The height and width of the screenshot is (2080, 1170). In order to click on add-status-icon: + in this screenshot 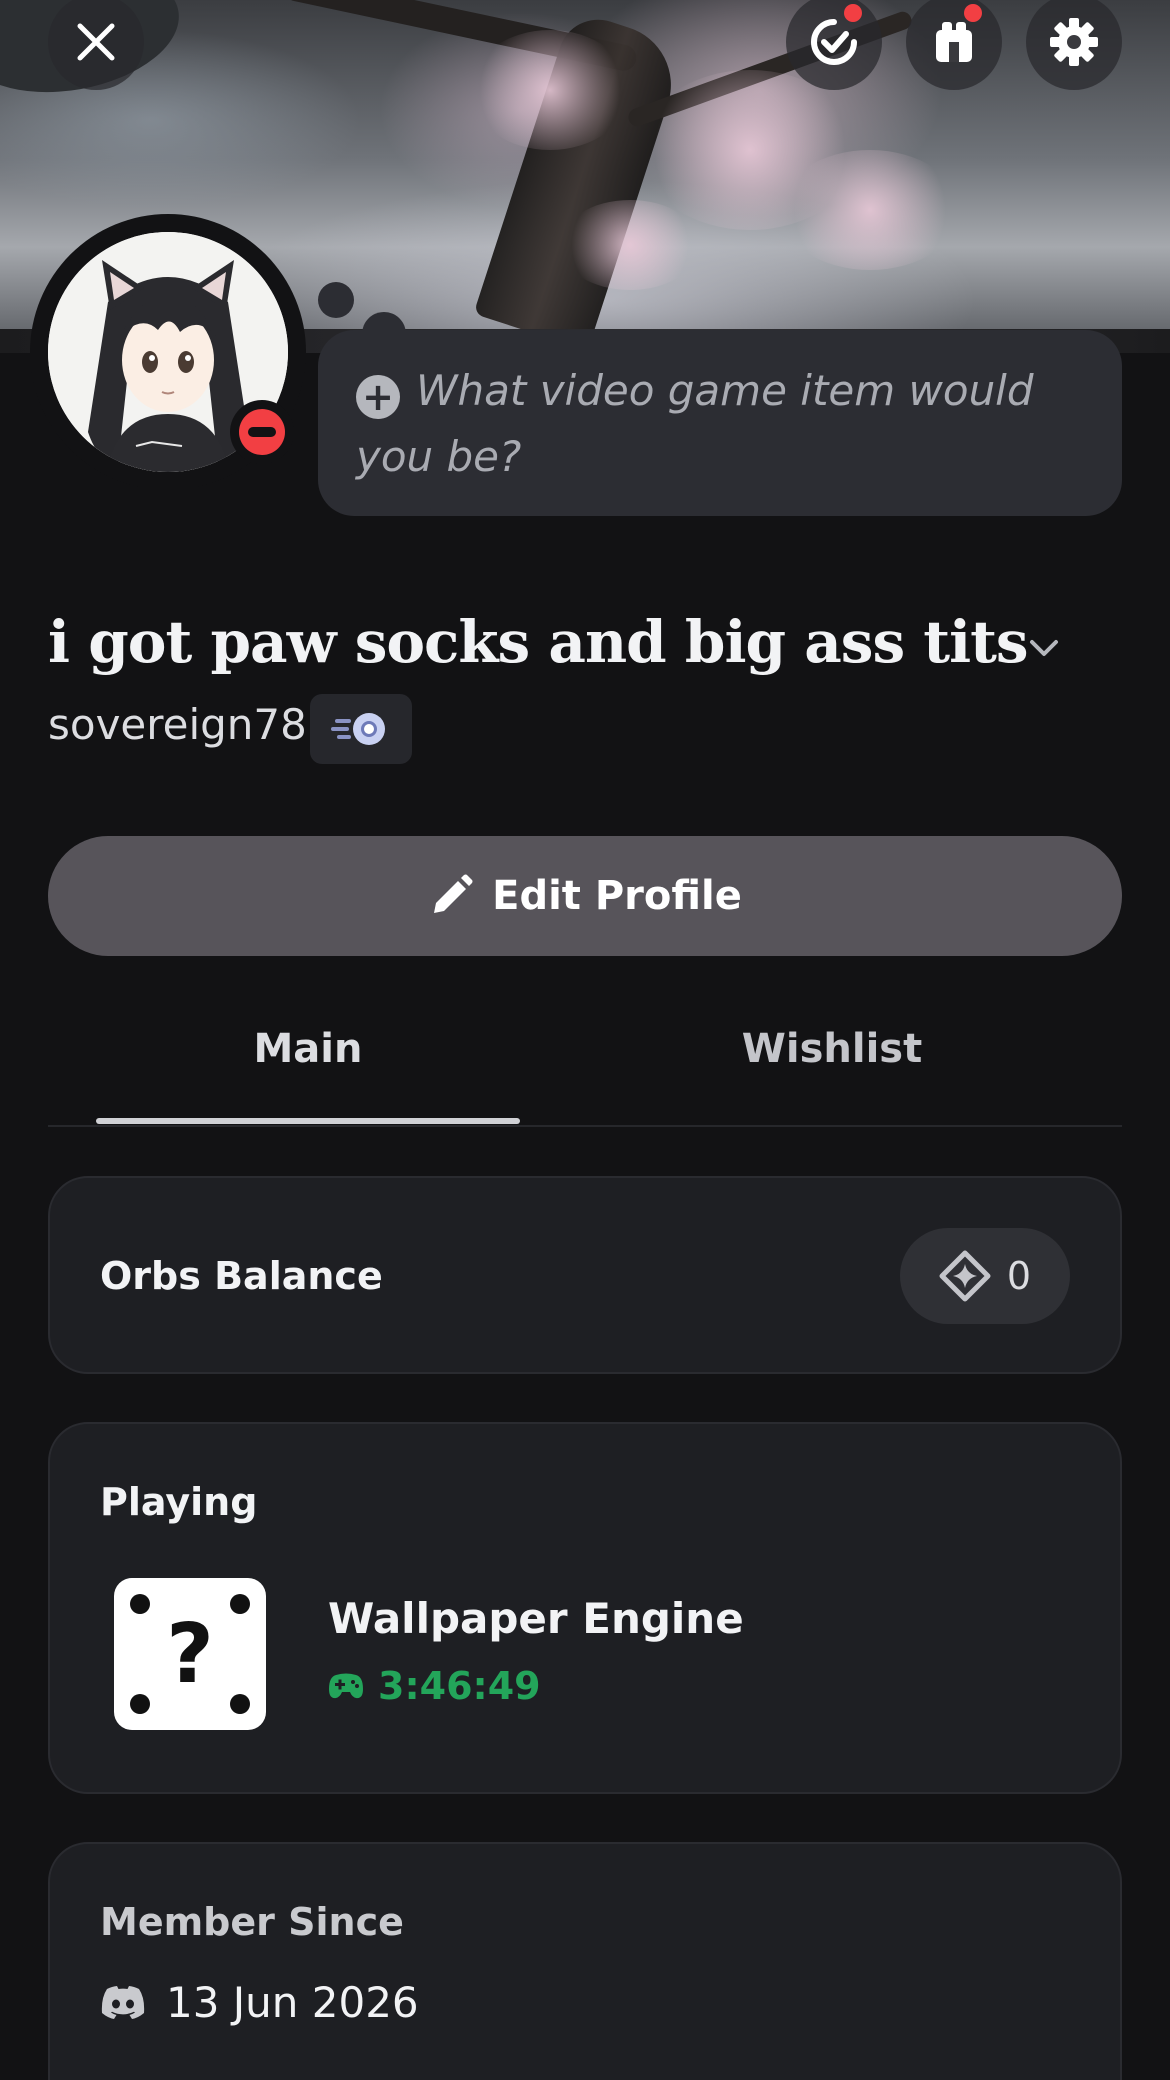, I will do `click(378, 396)`.